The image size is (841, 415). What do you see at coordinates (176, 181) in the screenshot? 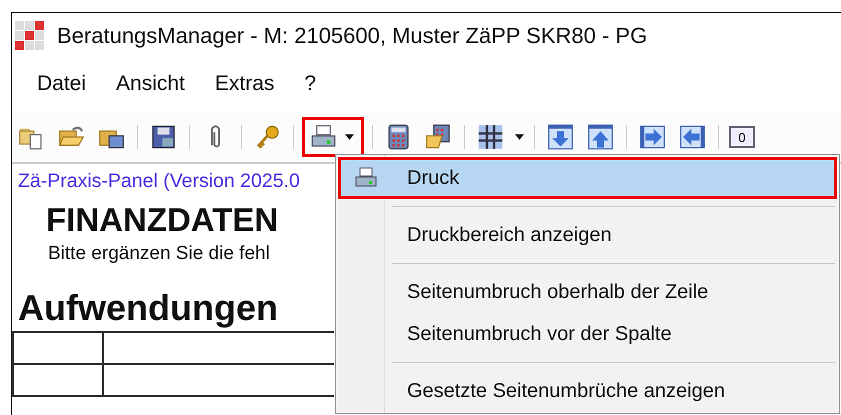
I see `panel-link: Zä-Praxis-Panel (Version 2025.0` at bounding box center [176, 181].